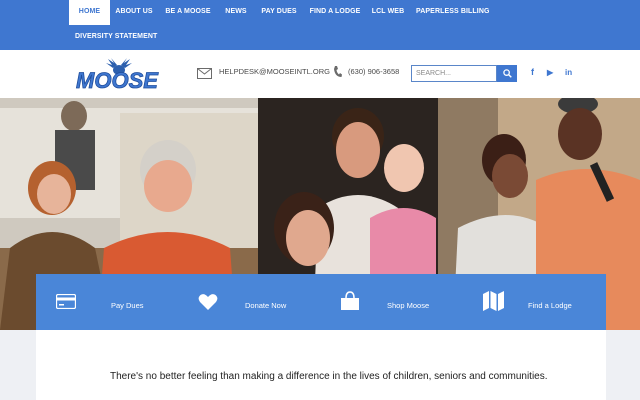 This screenshot has height=400, width=640. Describe the element at coordinates (532, 72) in the screenshot. I see `facebook-icon: f` at that location.